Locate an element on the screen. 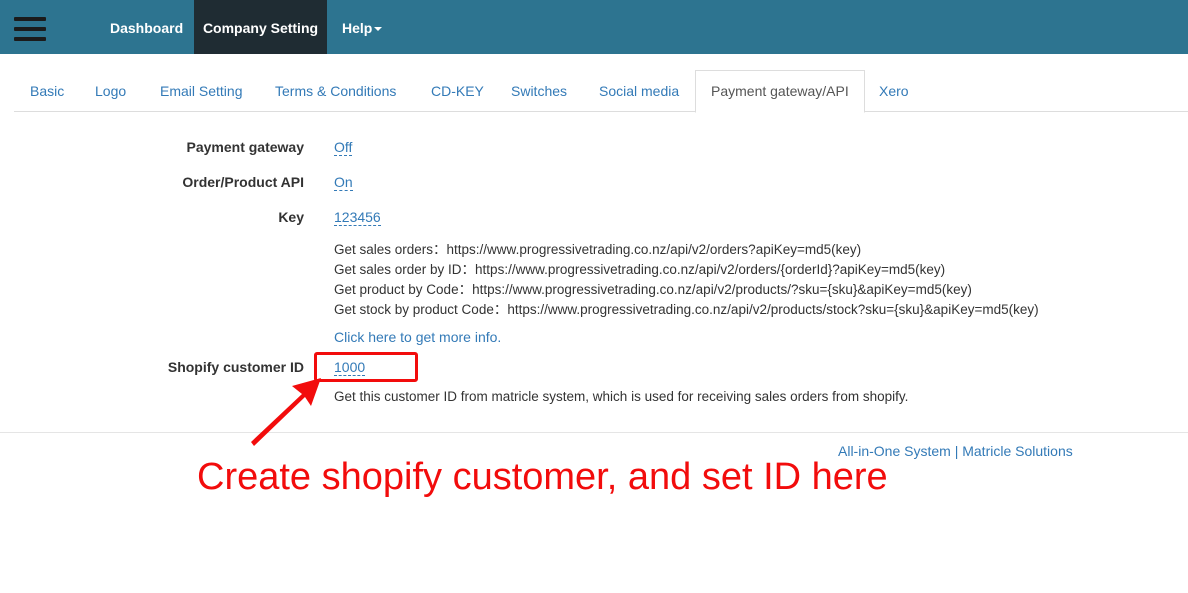 This screenshot has width=1188, height=593. annotation-highlight-box is located at coordinates (366, 367).